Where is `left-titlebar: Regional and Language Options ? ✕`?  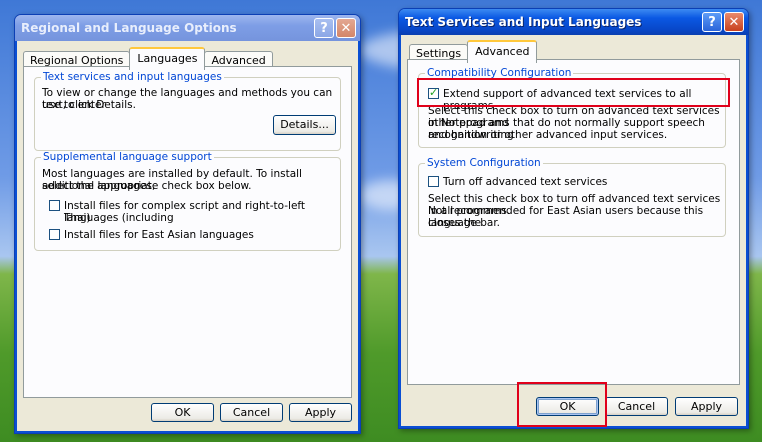 left-titlebar: Regional and Language Options ? ✕ is located at coordinates (187, 28).